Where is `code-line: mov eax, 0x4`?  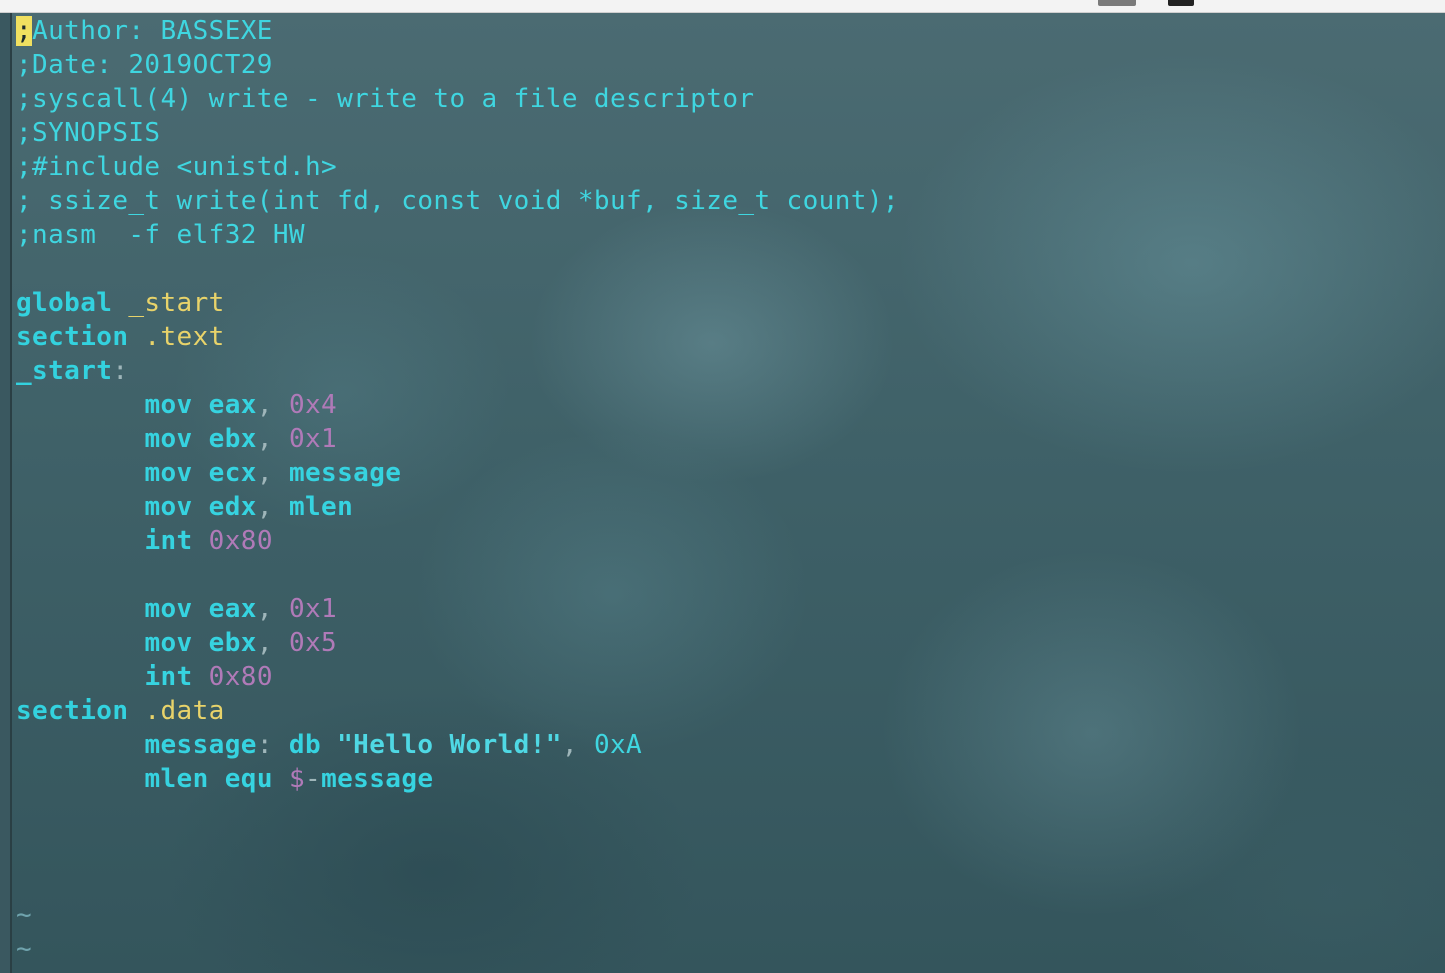 code-line: mov eax, 0x4 is located at coordinates (457, 405).